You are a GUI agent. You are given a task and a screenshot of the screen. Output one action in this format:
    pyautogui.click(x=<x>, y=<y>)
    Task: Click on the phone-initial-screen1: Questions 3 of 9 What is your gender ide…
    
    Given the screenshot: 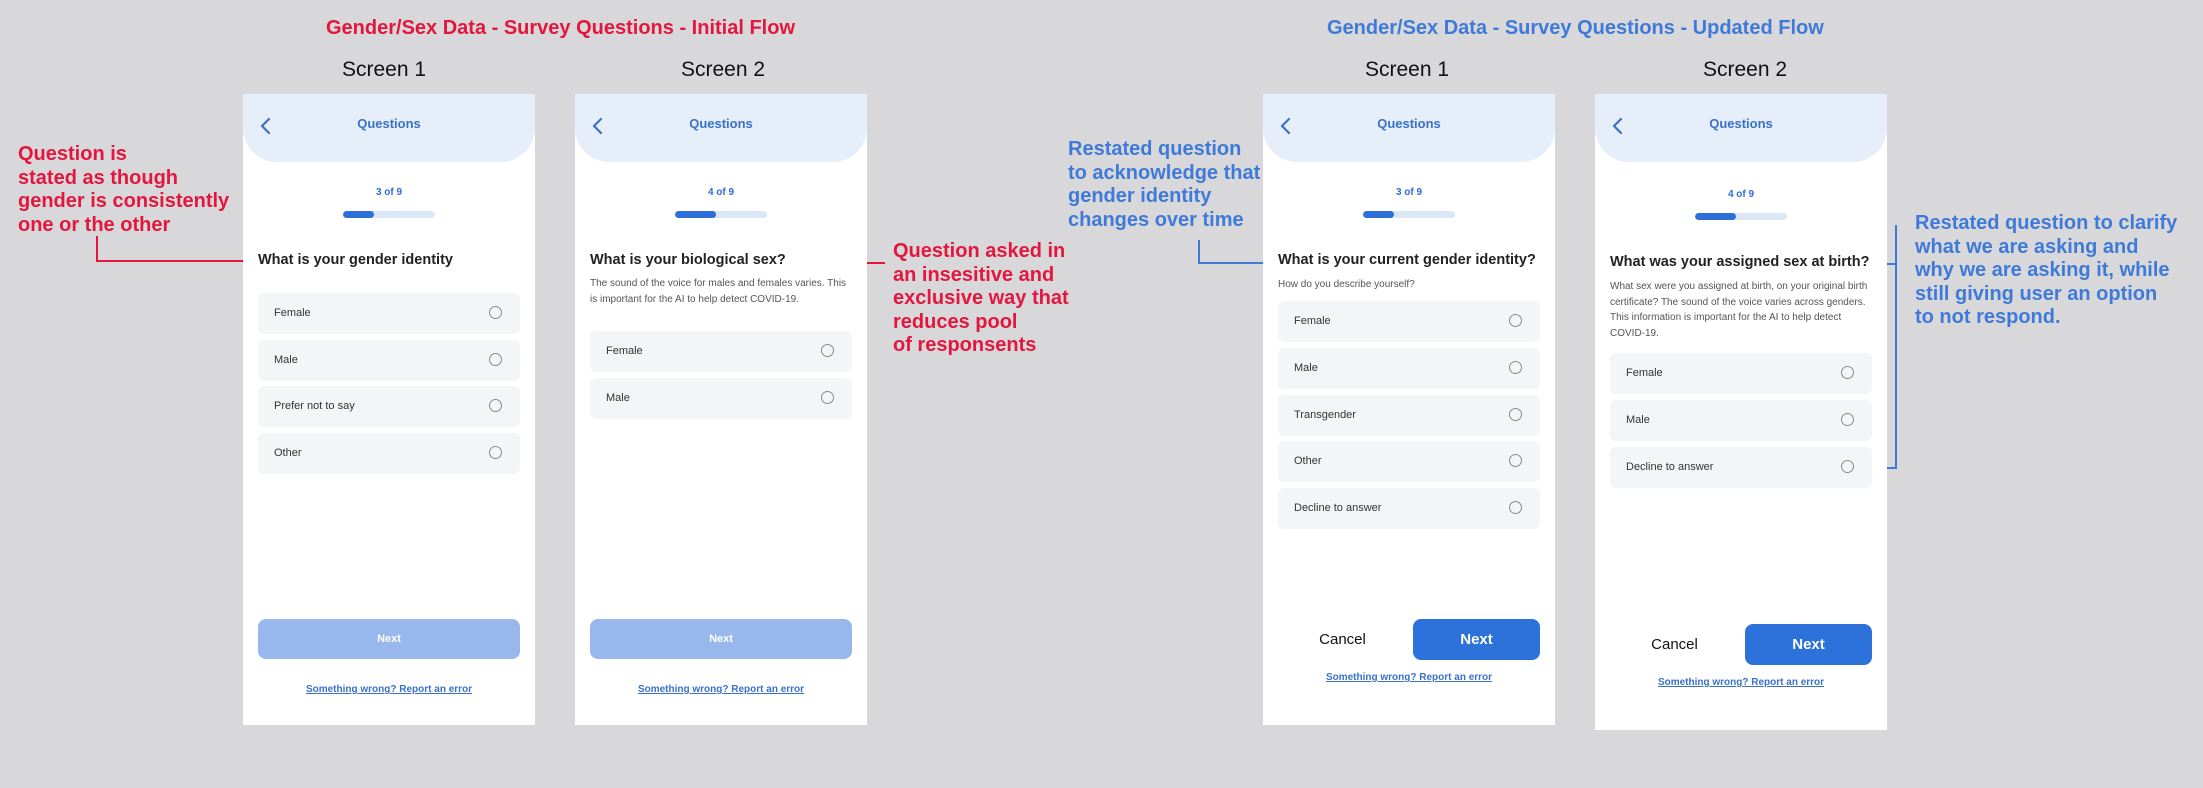 What is the action you would take?
    pyautogui.click(x=389, y=409)
    